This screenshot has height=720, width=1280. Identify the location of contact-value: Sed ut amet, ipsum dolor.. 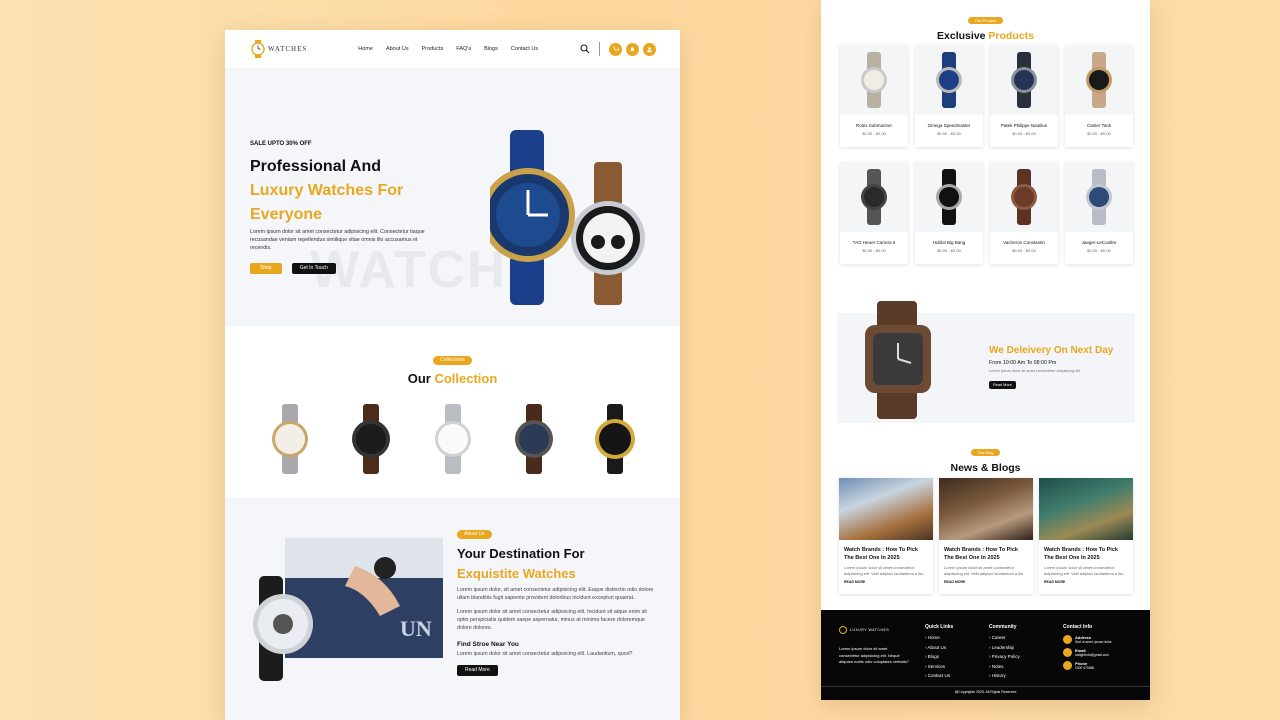
(1094, 642).